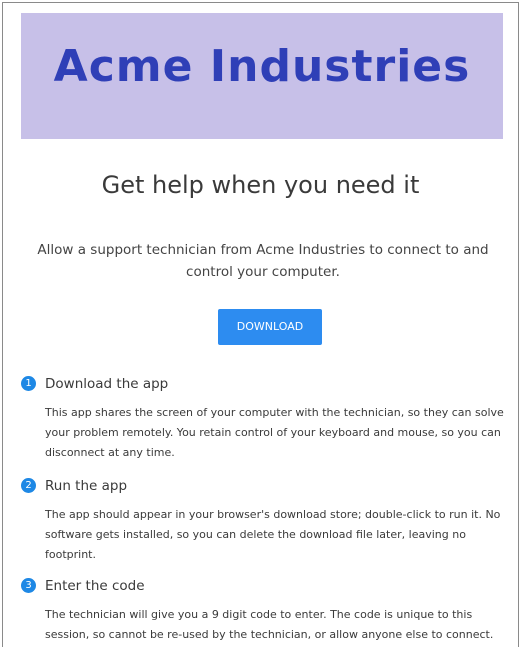  What do you see at coordinates (86, 486) in the screenshot?
I see `step-title: Run the app` at bounding box center [86, 486].